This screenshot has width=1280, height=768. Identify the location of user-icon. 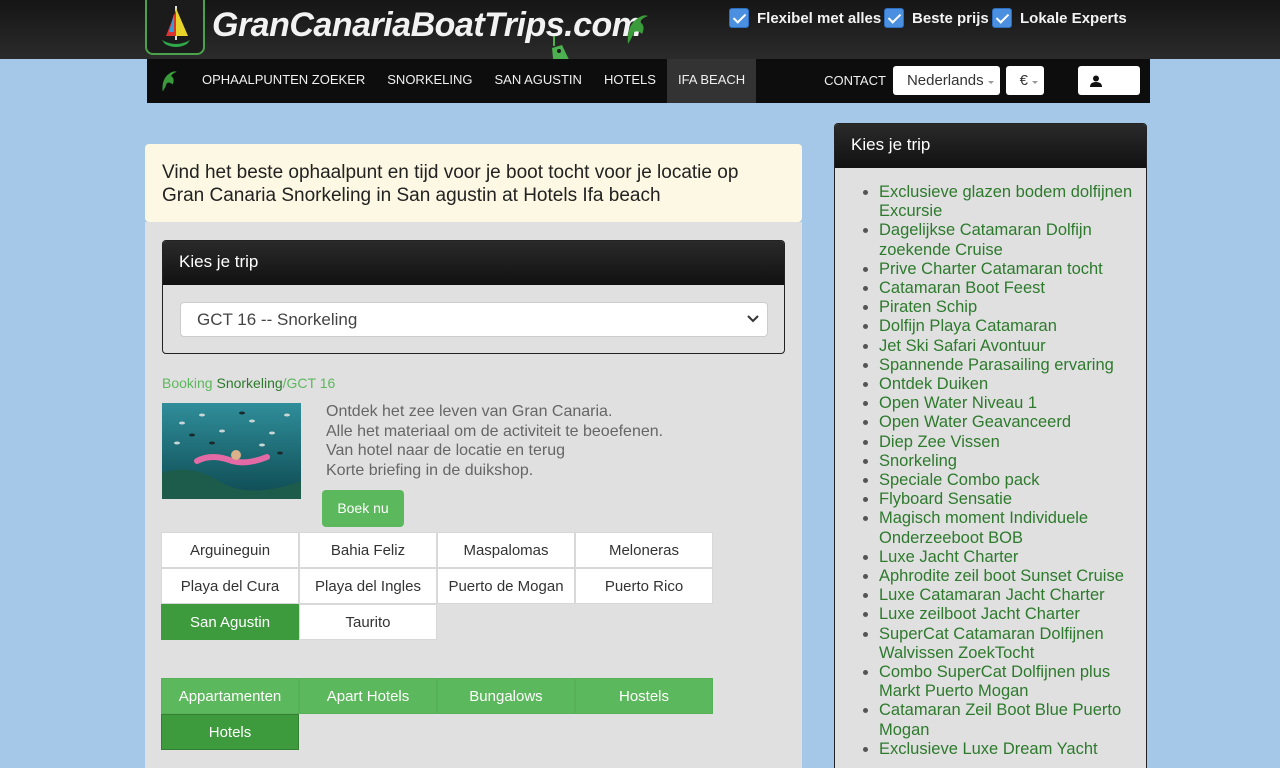
(1096, 81).